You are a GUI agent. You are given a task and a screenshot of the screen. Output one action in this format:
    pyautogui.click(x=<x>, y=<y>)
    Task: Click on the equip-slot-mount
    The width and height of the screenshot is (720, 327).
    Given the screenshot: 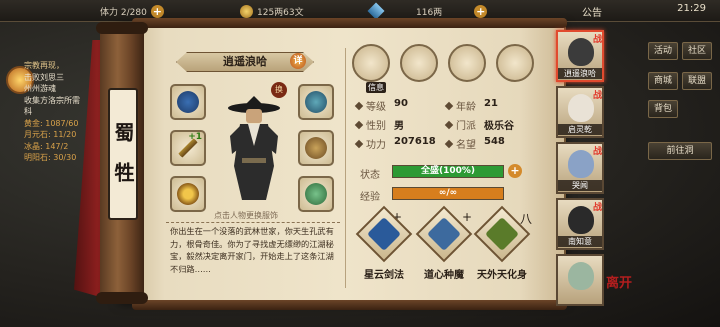 What is the action you would take?
    pyautogui.click(x=316, y=194)
    